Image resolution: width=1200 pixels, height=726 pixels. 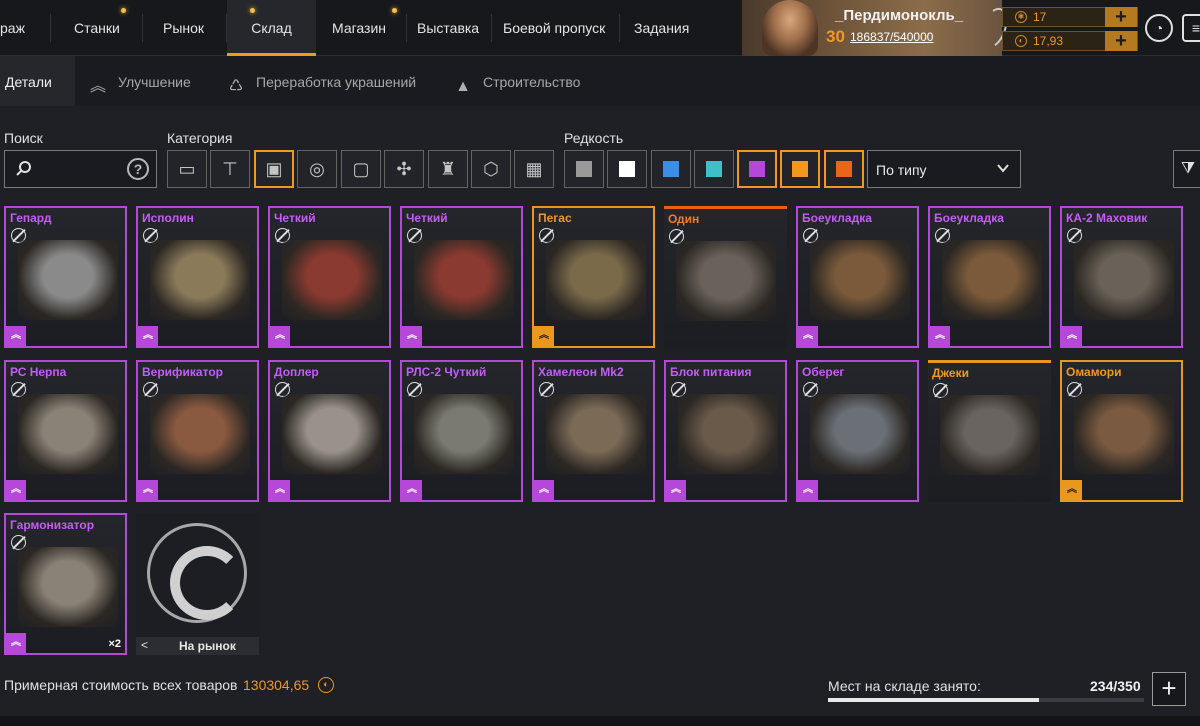 What do you see at coordinates (1159, 28) in the screenshot?
I see `speedometer-icon: ◔` at bounding box center [1159, 28].